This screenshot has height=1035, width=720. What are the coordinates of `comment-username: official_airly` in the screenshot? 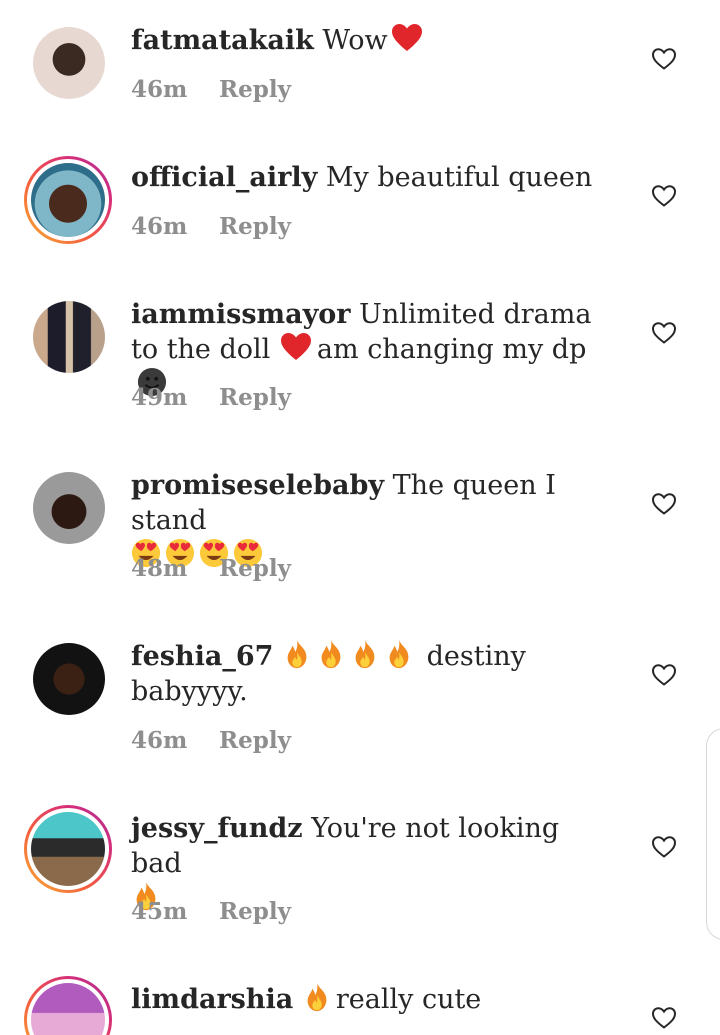 It's located at (224, 177).